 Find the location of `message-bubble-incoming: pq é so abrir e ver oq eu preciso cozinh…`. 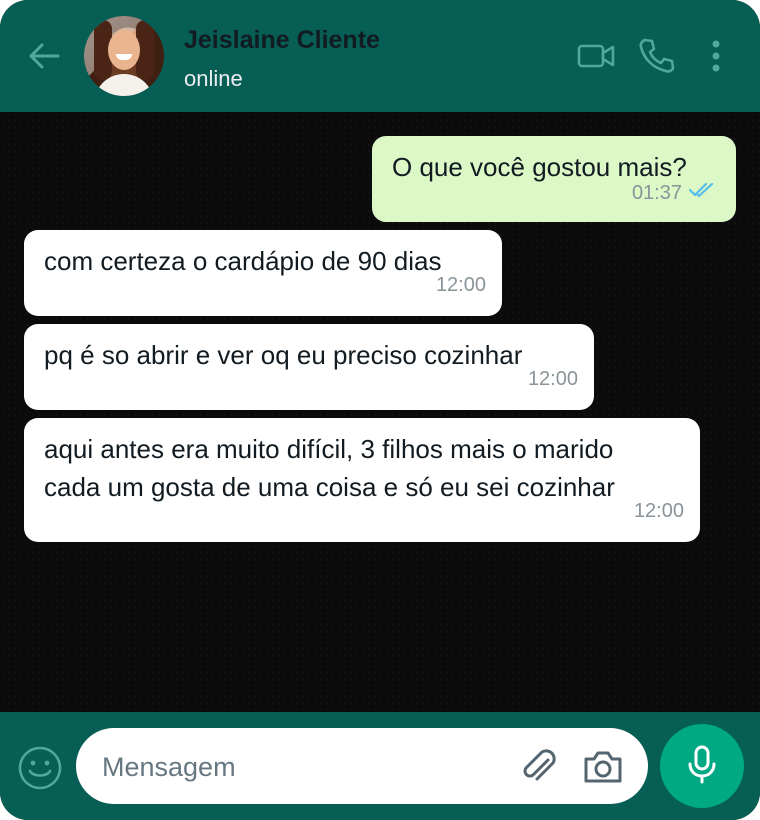

message-bubble-incoming: pq é so abrir e ver oq eu preciso cozinh… is located at coordinates (309, 367).